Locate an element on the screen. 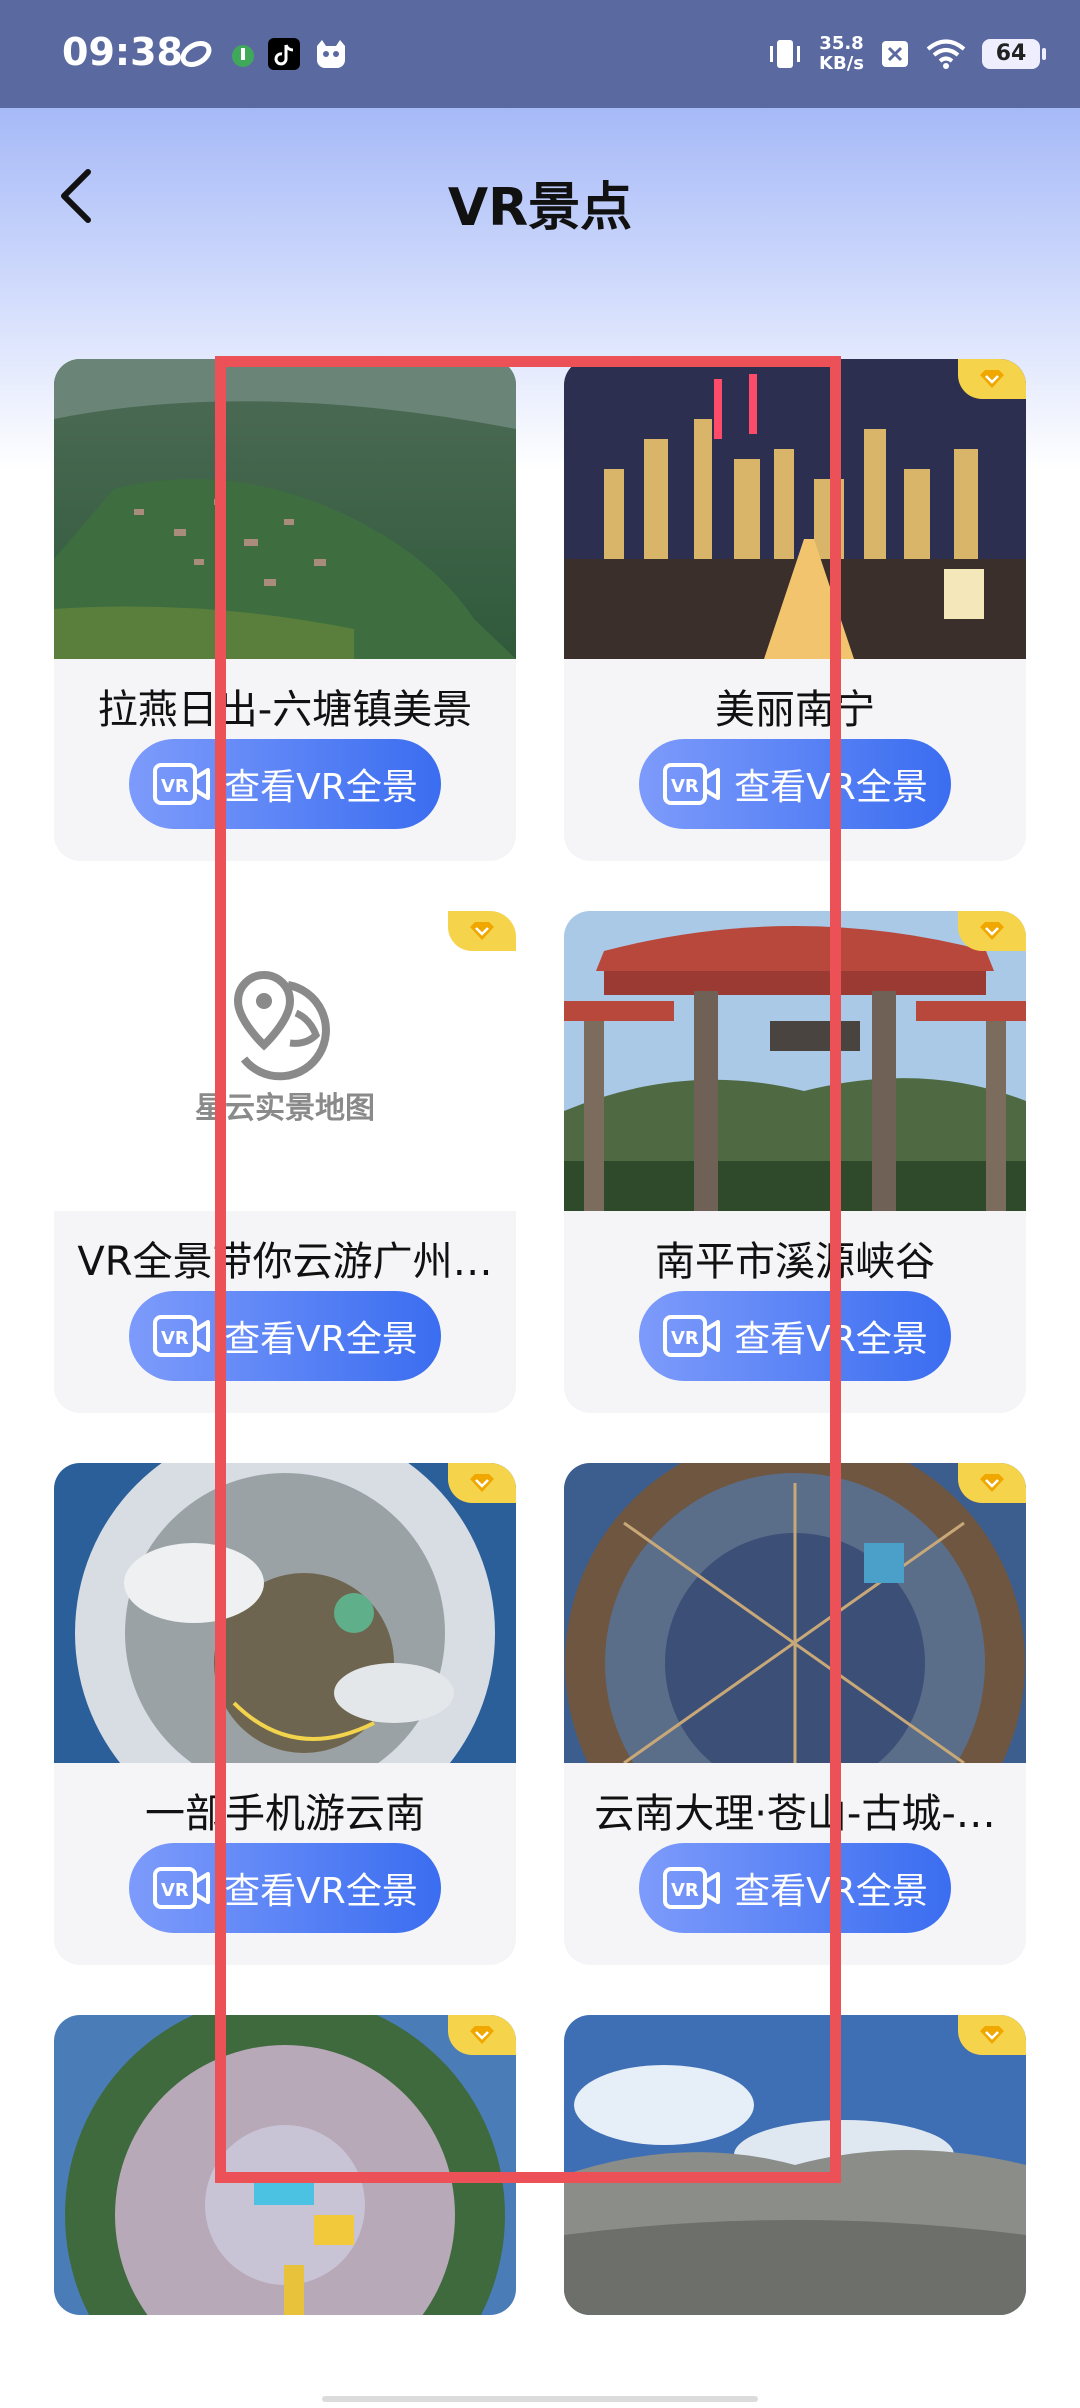 The image size is (1080, 2408). download-notification-icon is located at coordinates (243, 56).